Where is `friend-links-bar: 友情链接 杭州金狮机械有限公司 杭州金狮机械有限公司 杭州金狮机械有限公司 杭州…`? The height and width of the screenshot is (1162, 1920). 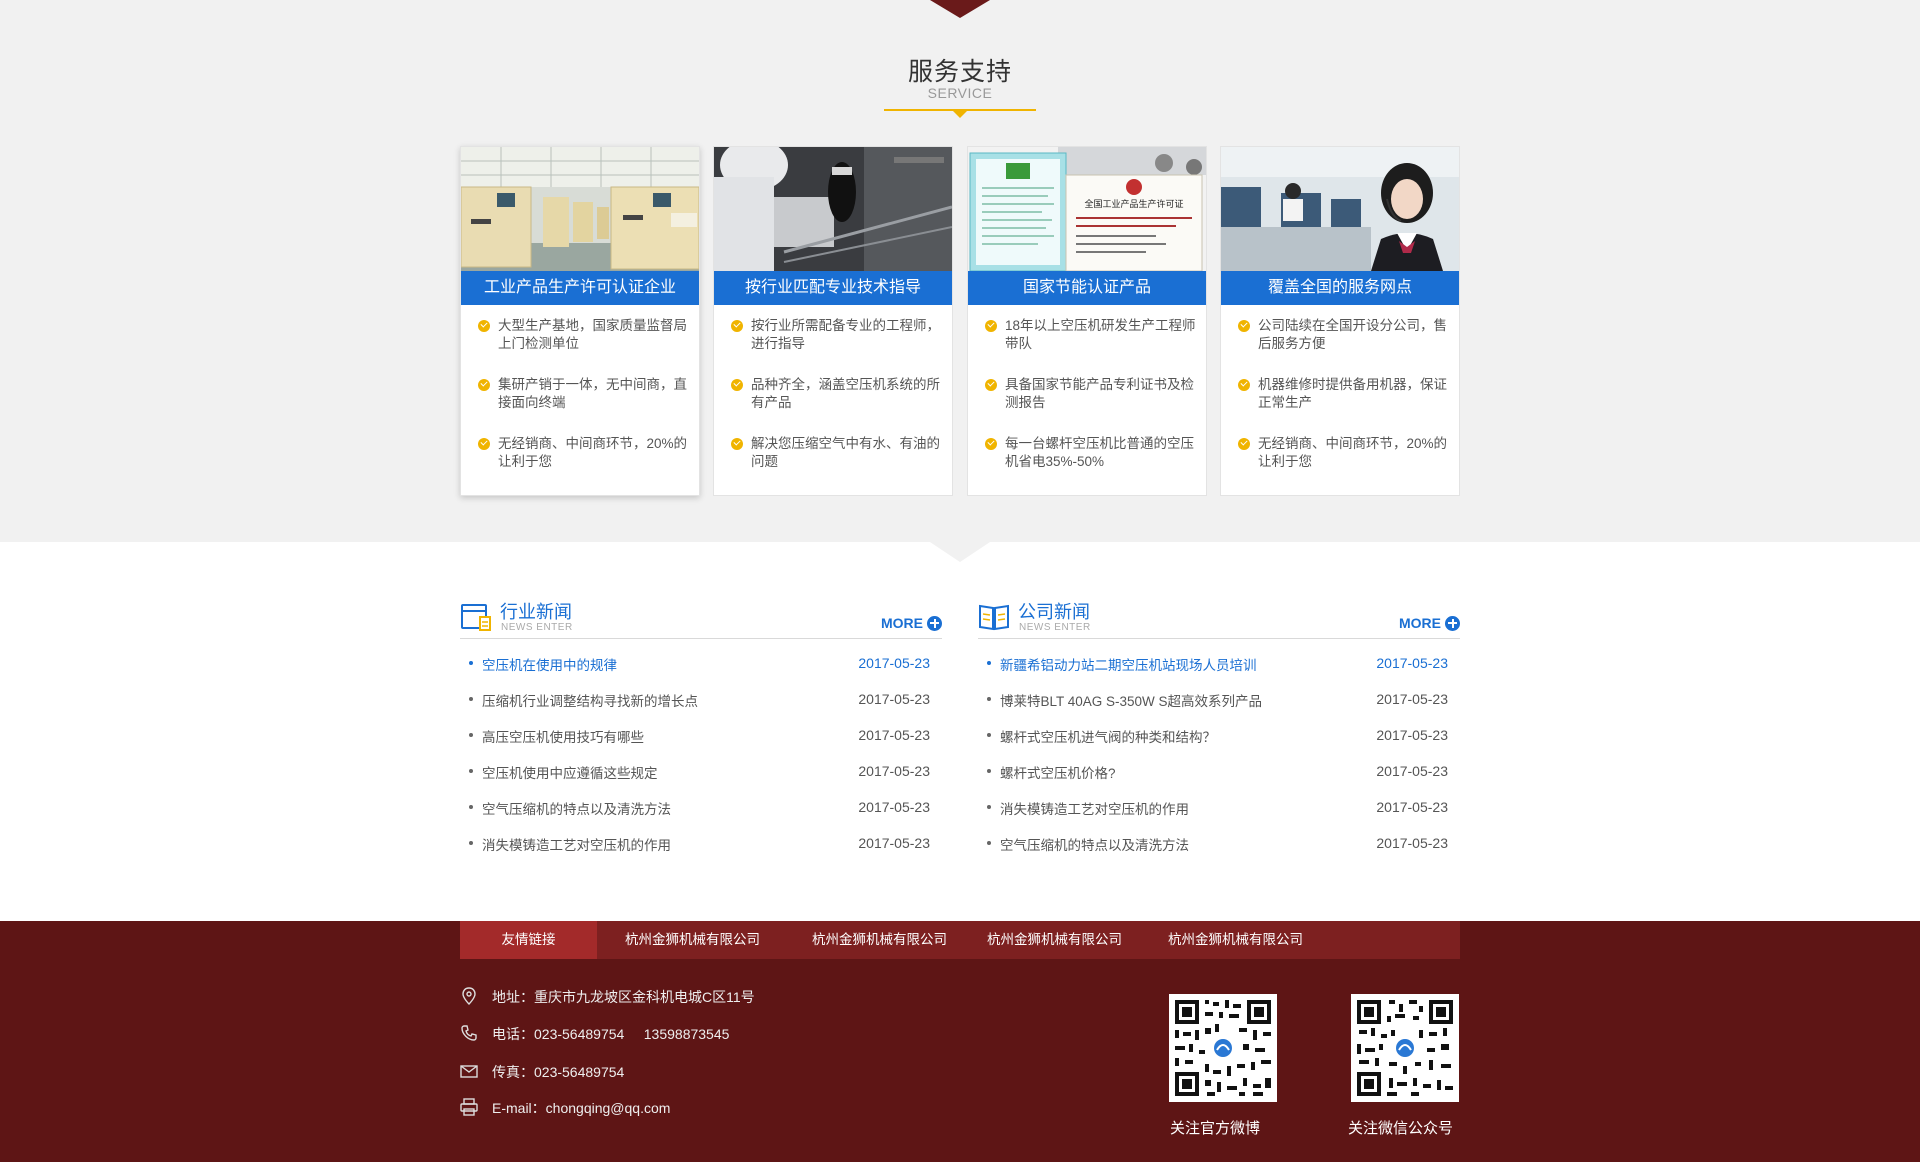 friend-links-bar: 友情链接 杭州金狮机械有限公司 杭州金狮机械有限公司 杭州金狮机械有限公司 杭州… is located at coordinates (960, 940).